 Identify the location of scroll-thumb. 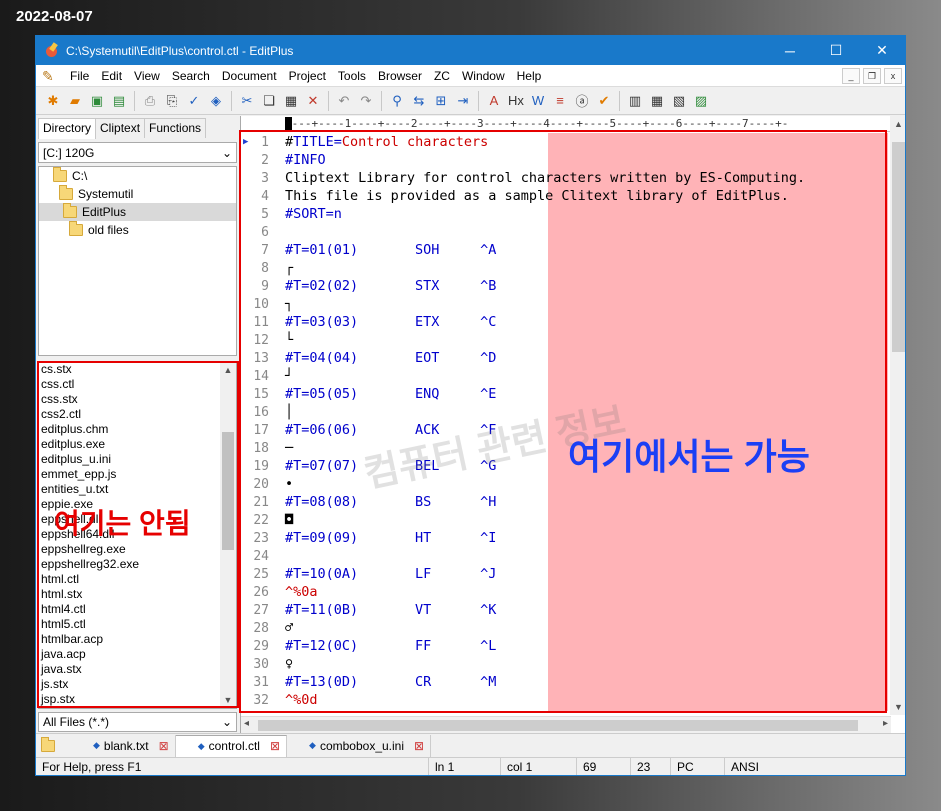
(898, 247).